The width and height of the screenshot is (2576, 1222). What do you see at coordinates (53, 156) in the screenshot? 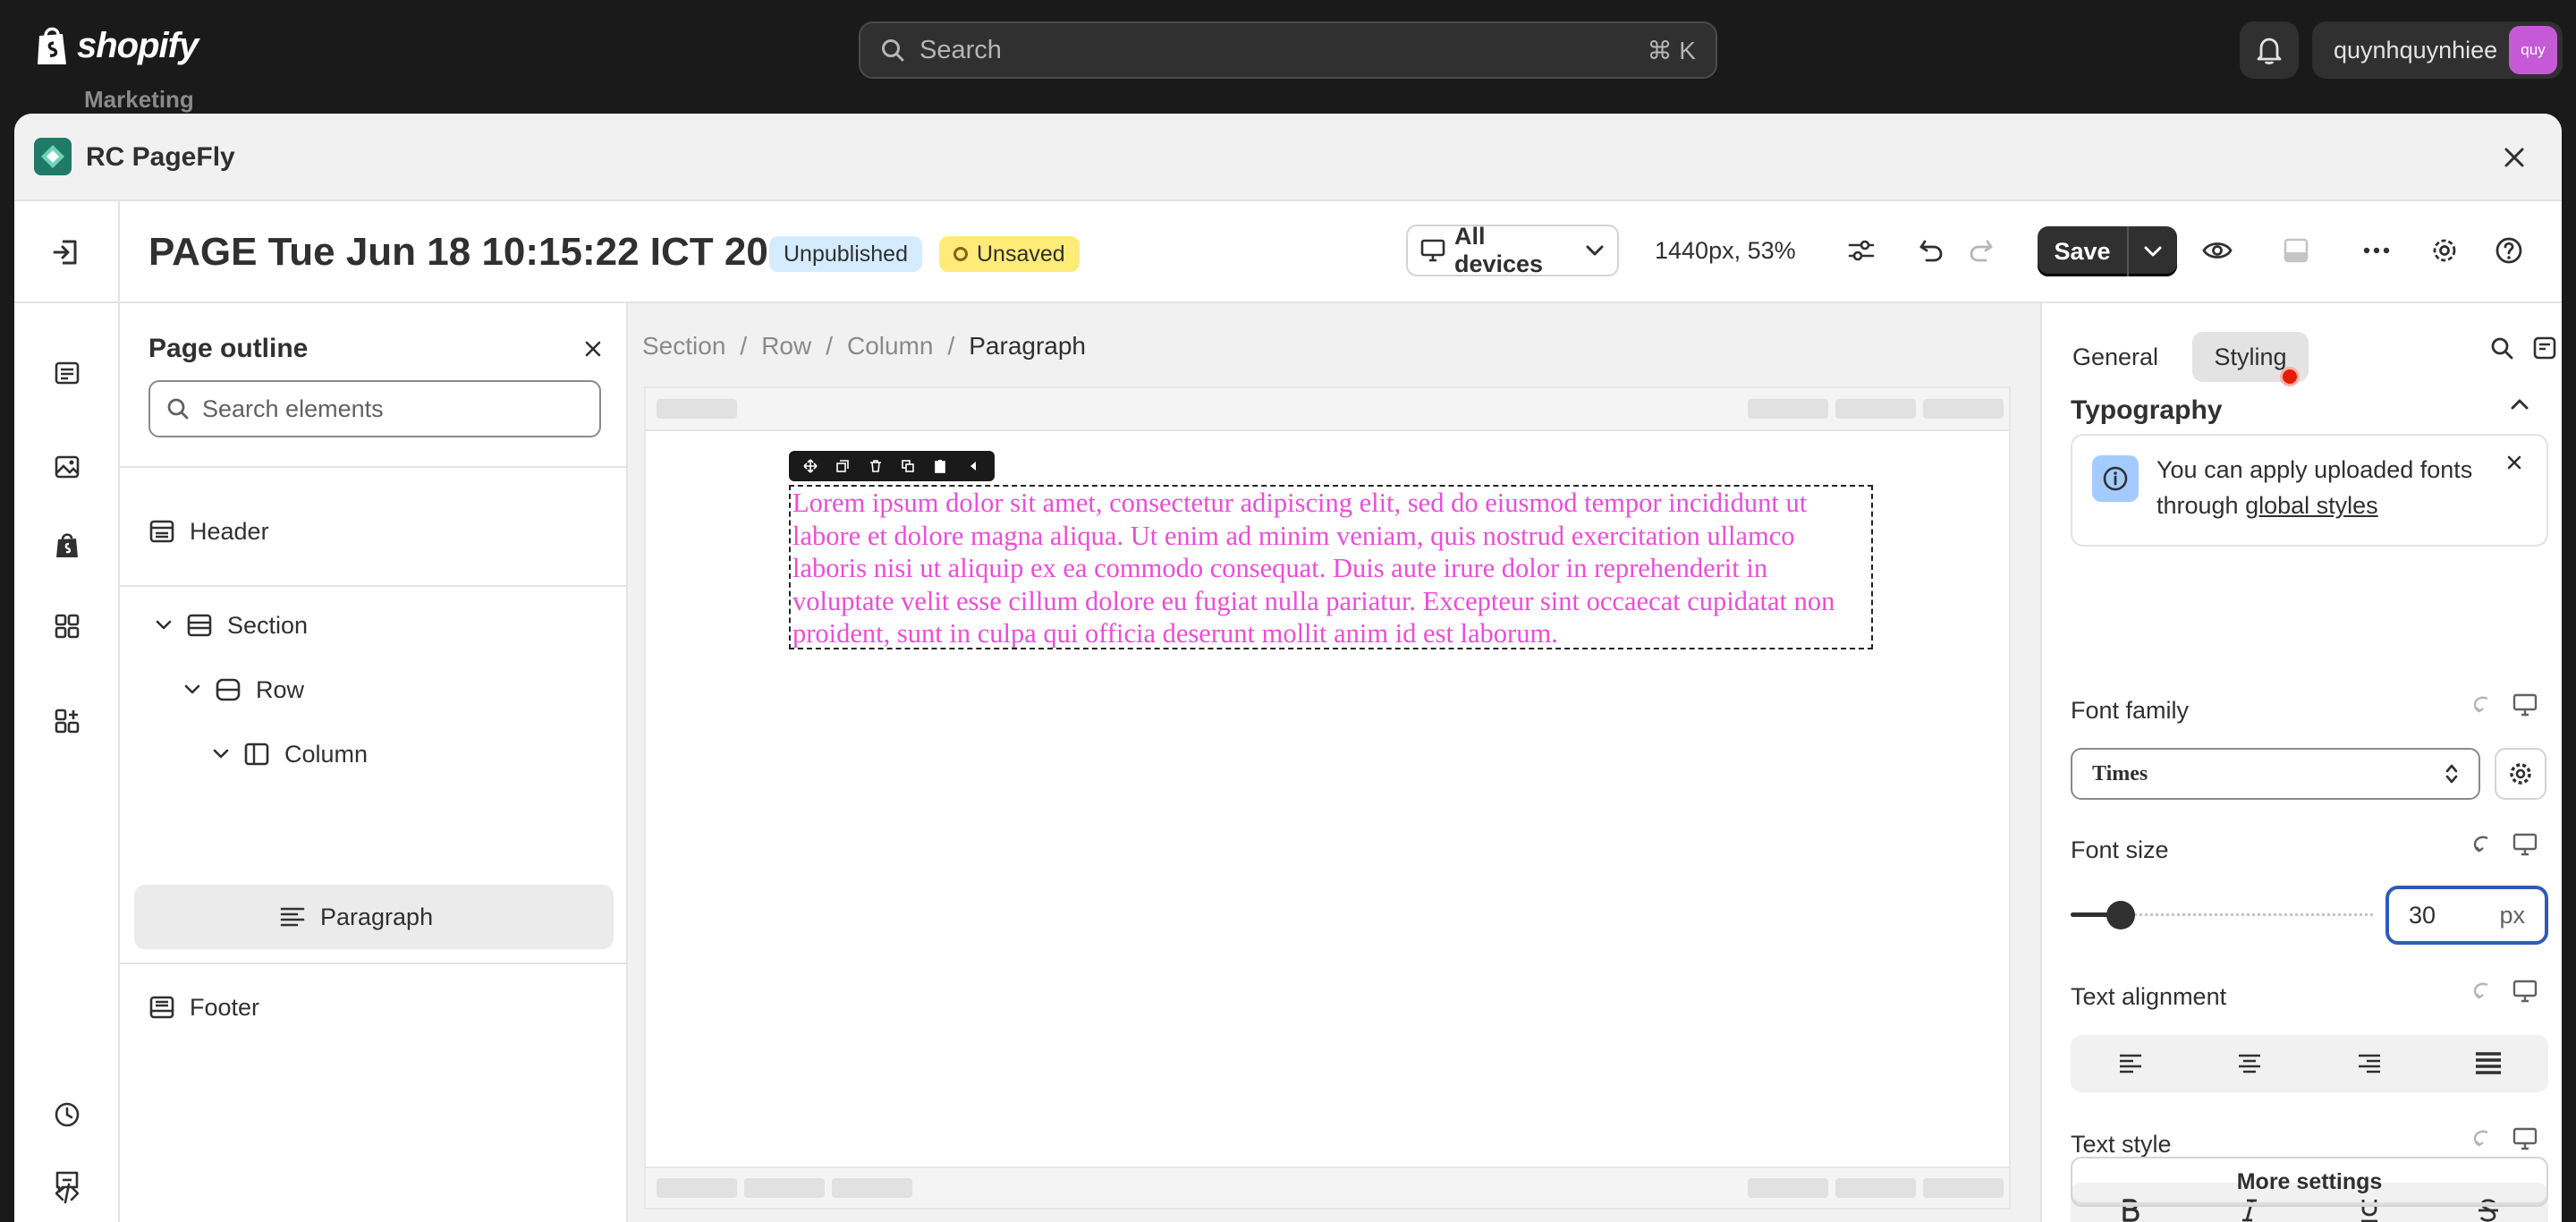
I see `pagefly-app-icon` at bounding box center [53, 156].